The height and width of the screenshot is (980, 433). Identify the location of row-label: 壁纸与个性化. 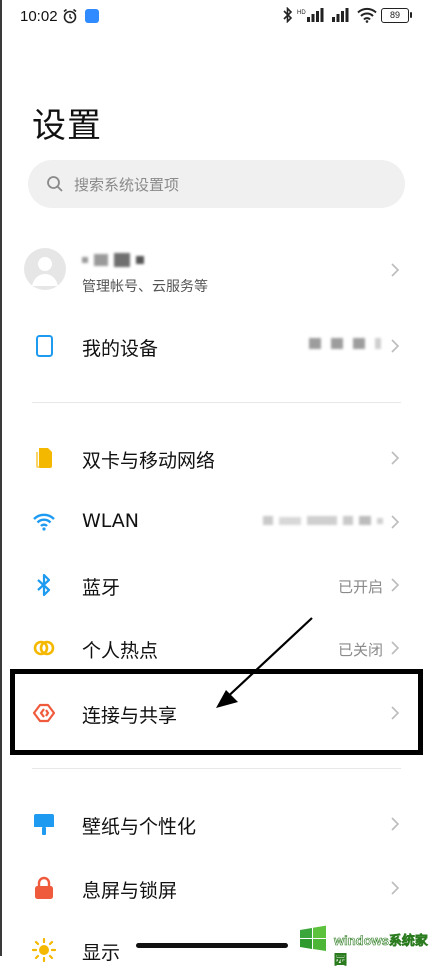
(139, 827).